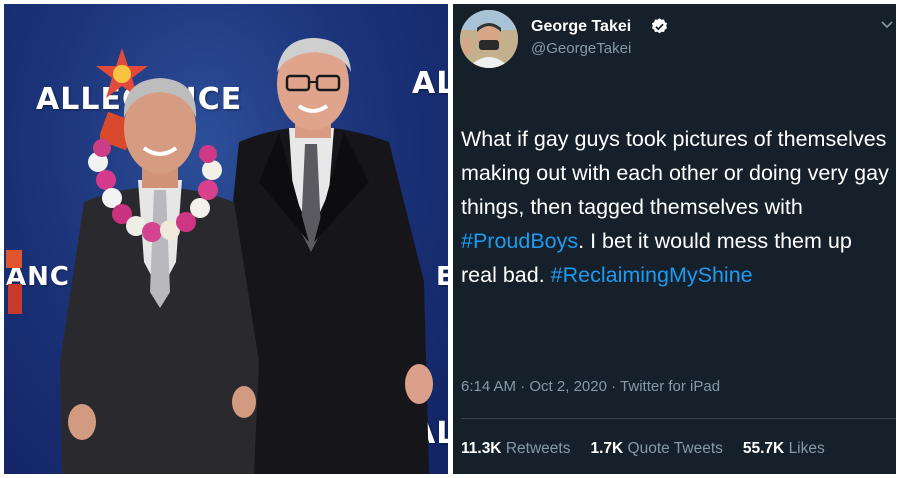 The image size is (900, 478). I want to click on verified-badge-icon, so click(659, 26).